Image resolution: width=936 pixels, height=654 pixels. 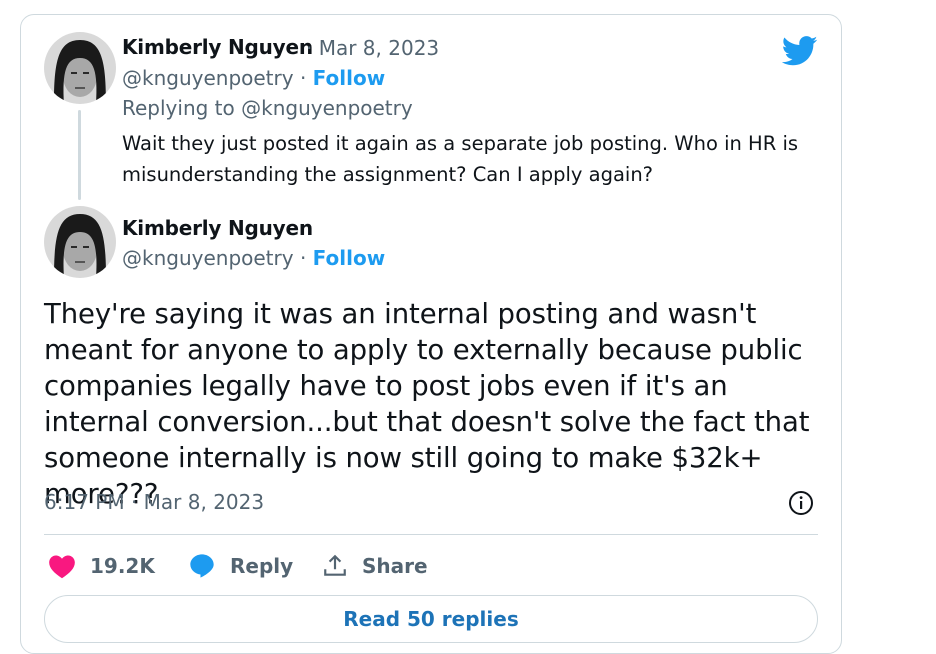 What do you see at coordinates (79, 155) in the screenshot?
I see `thread-connector-line` at bounding box center [79, 155].